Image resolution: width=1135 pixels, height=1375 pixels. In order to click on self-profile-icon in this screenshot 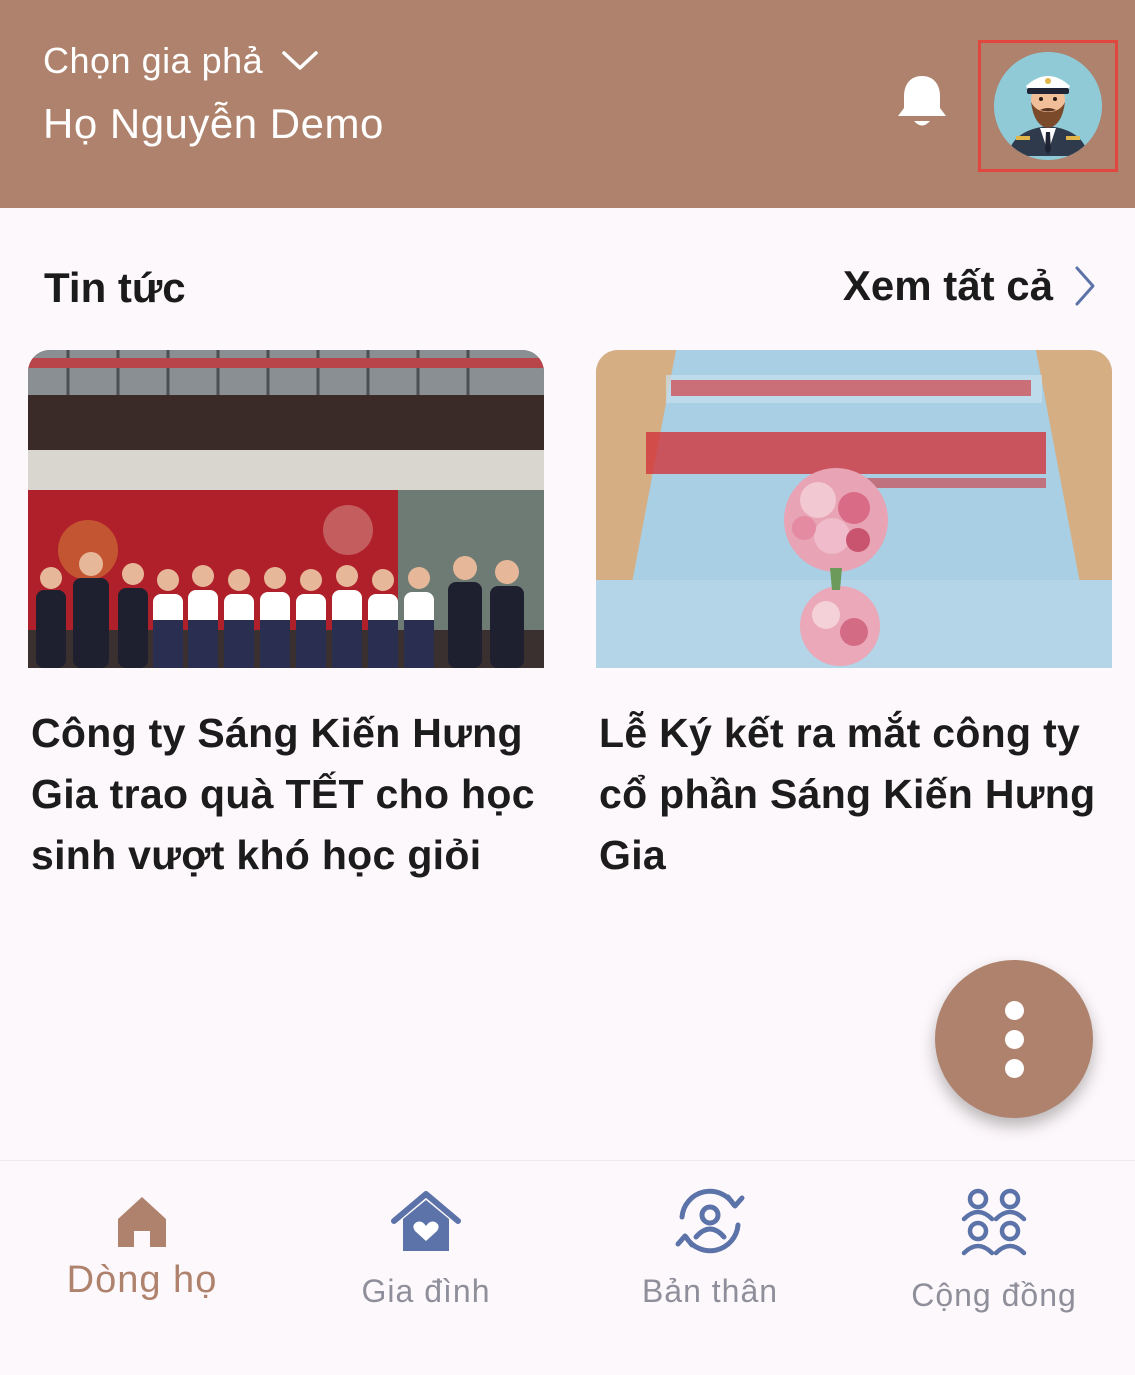, I will do `click(710, 1221)`.